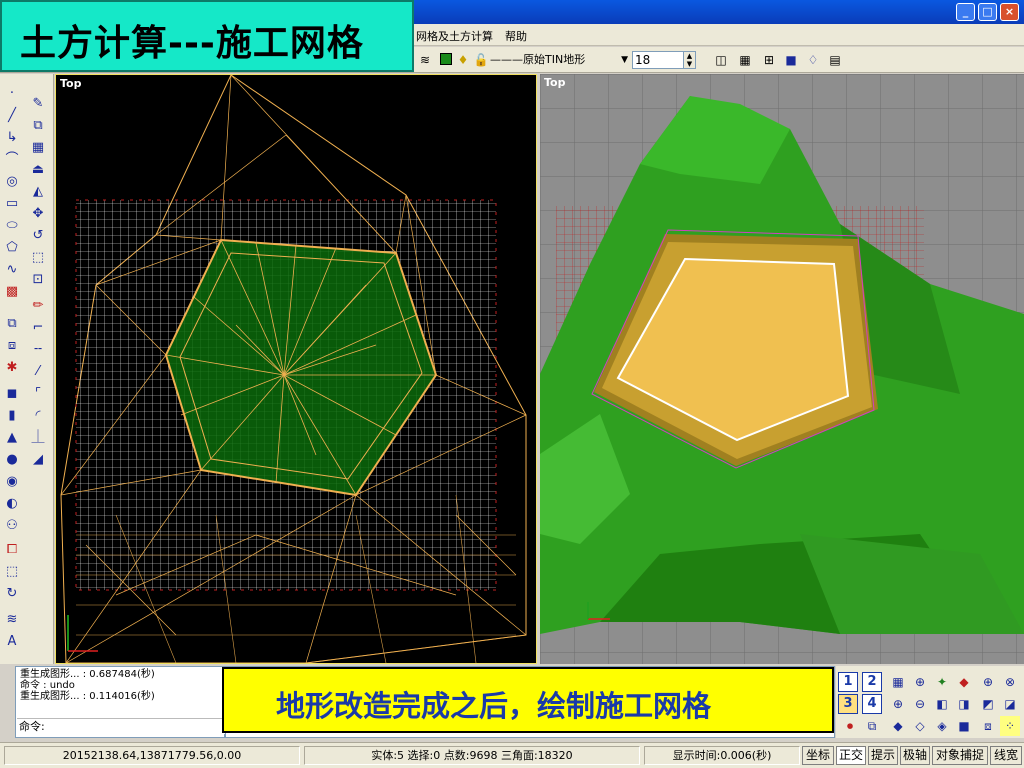 The width and height of the screenshot is (1024, 768). I want to click on text-icon: A, so click(12, 642).